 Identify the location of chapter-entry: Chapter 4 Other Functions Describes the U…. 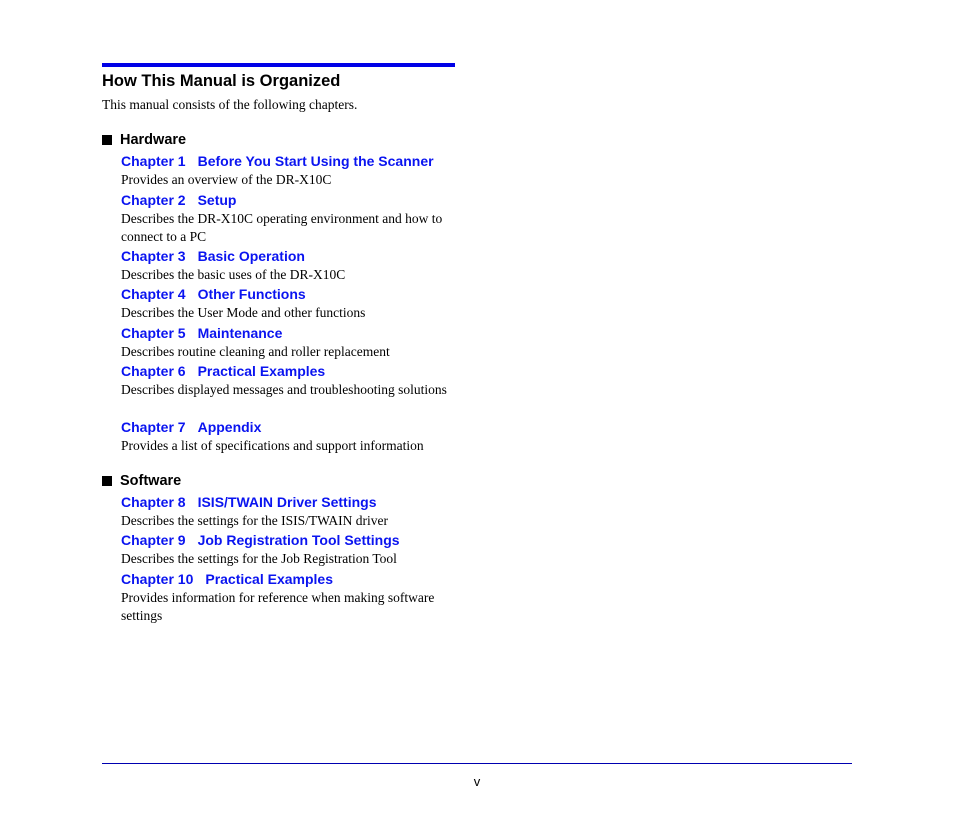
(291, 304).